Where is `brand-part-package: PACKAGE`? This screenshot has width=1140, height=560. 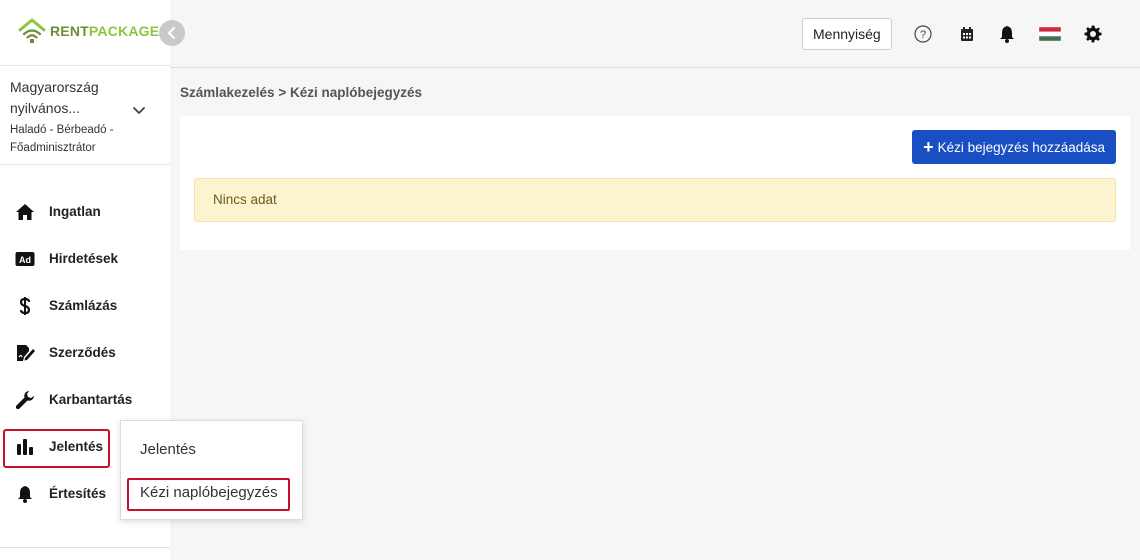
brand-part-package: PACKAGE is located at coordinates (124, 31).